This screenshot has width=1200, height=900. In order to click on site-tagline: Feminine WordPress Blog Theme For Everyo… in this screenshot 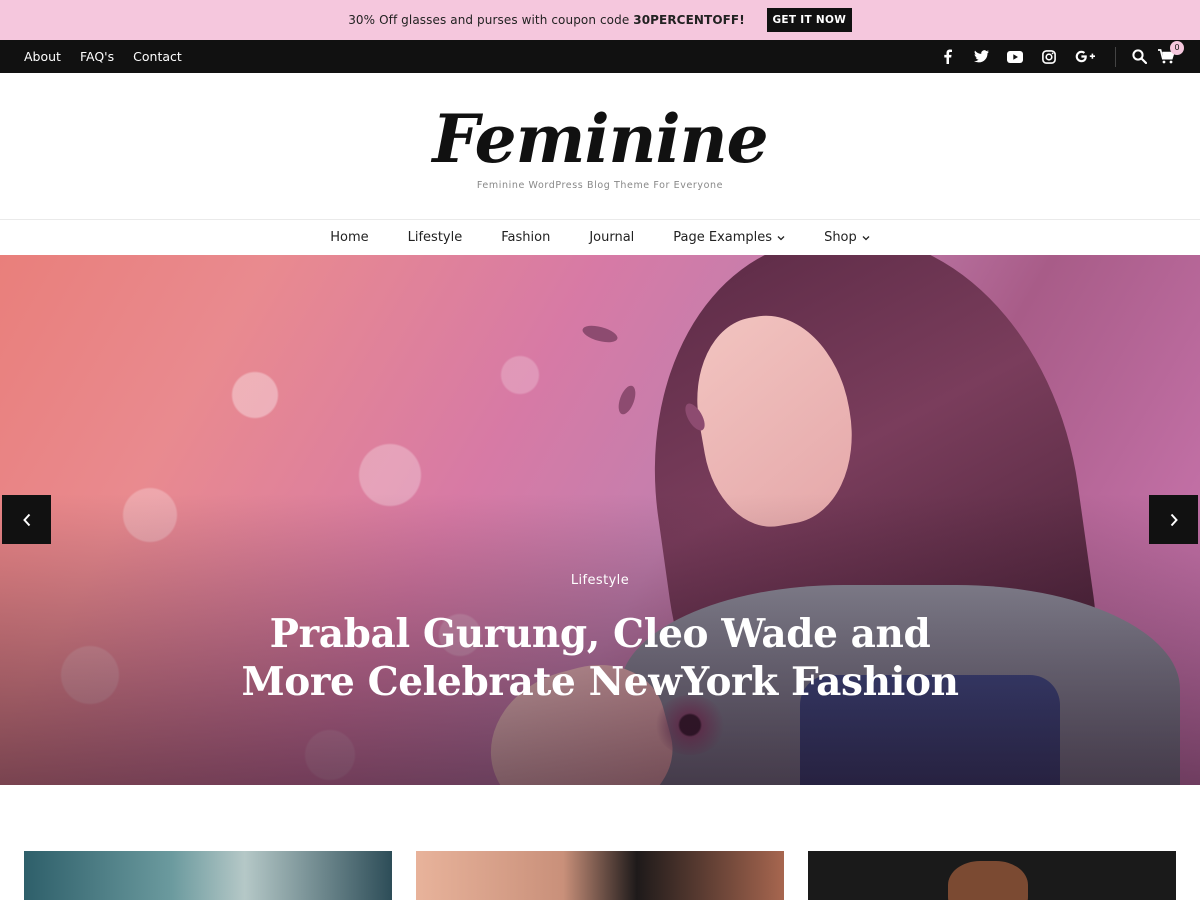, I will do `click(600, 185)`.